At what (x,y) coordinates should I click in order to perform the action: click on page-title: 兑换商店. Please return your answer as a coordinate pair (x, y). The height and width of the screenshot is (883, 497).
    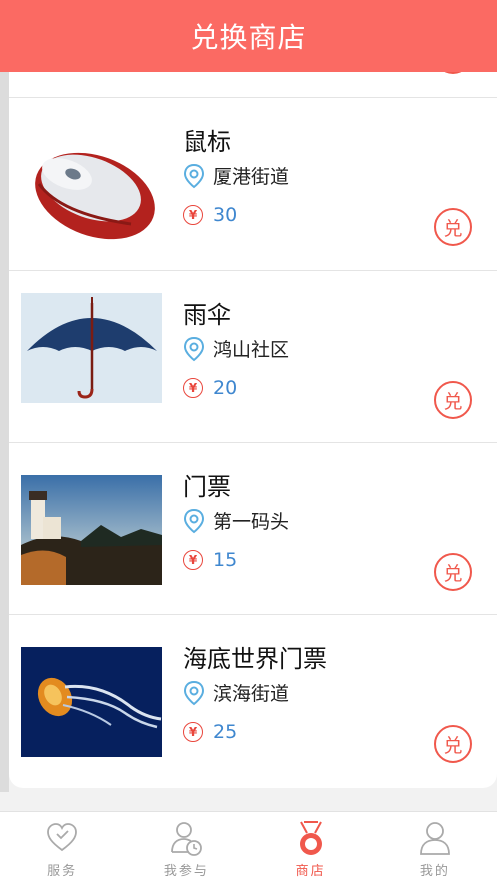
    Looking at the image, I should click on (248, 36).